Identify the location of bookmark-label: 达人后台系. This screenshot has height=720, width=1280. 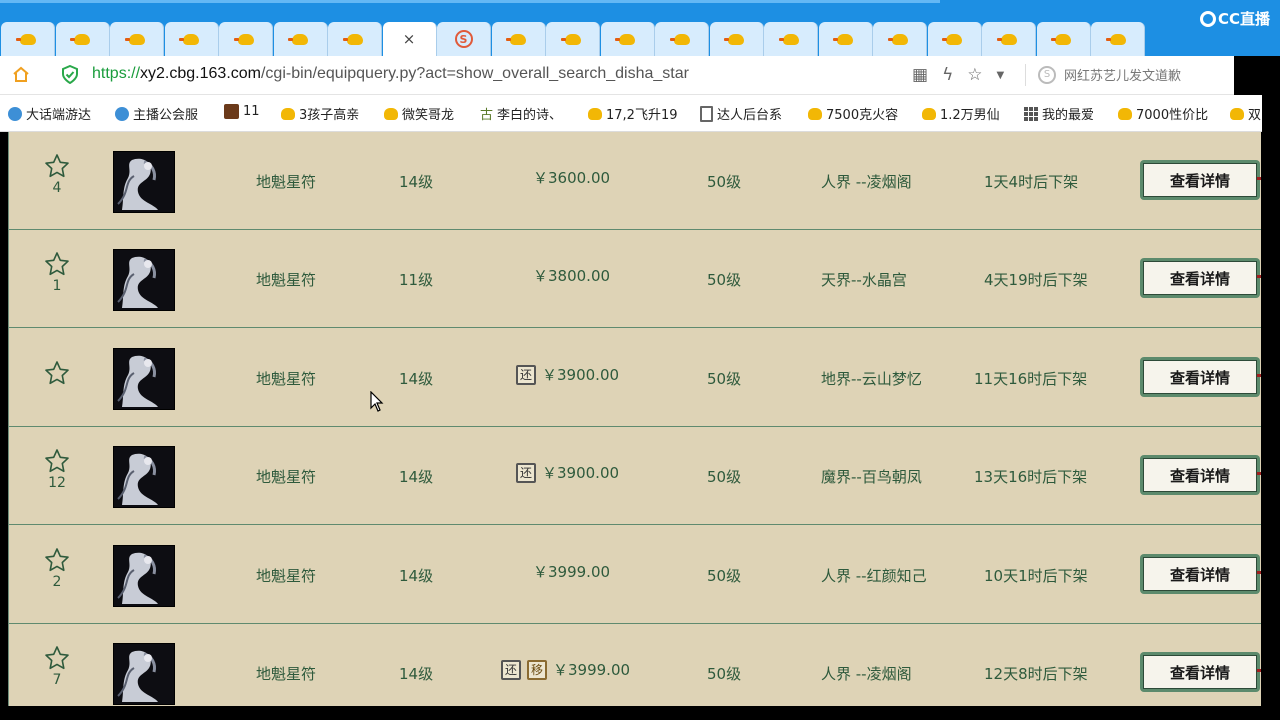
(750, 115).